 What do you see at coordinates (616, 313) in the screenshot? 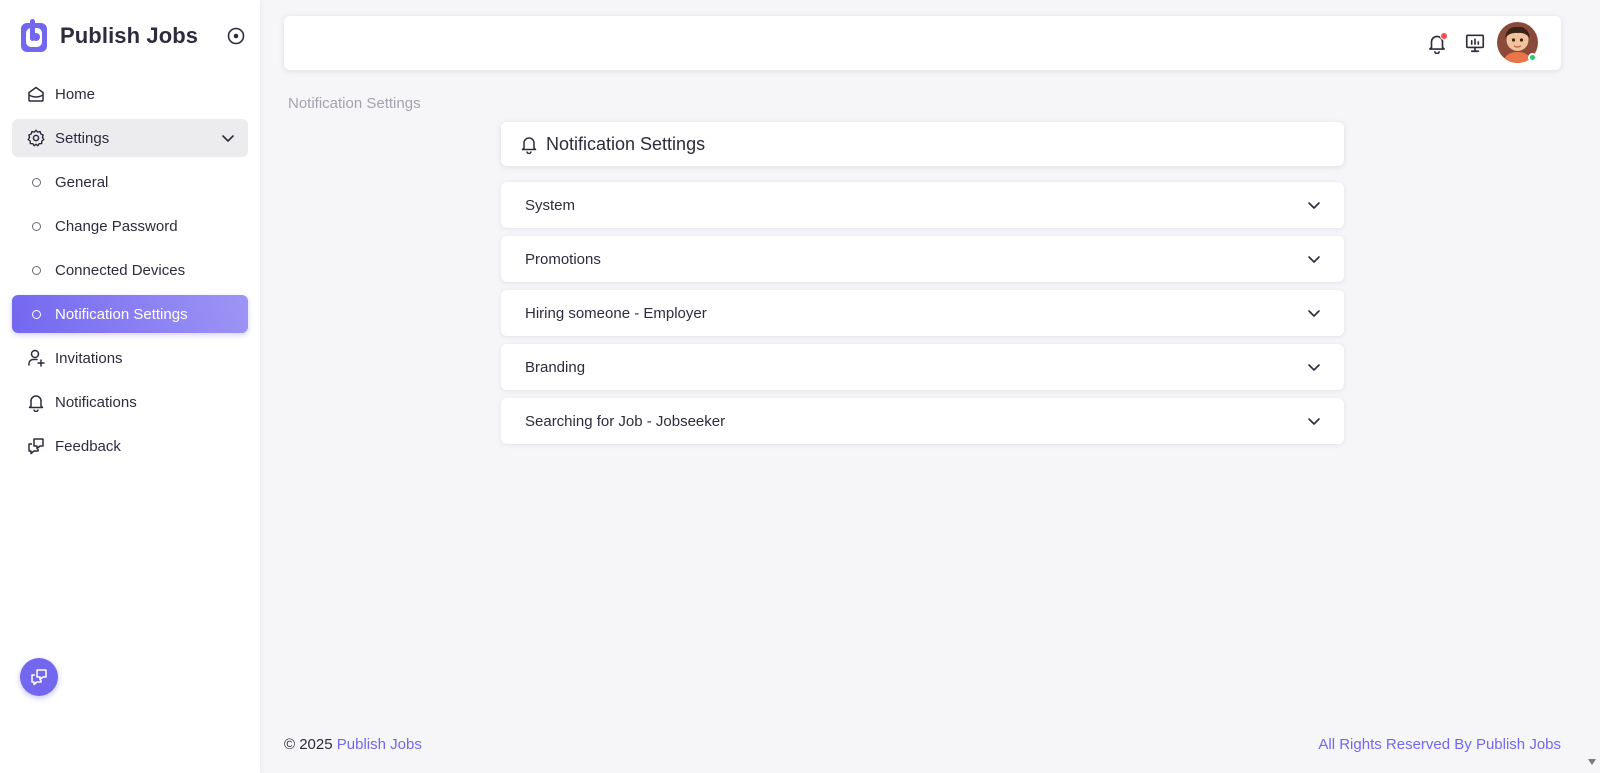
I see `accordion-label: Hiring someone - Employer` at bounding box center [616, 313].